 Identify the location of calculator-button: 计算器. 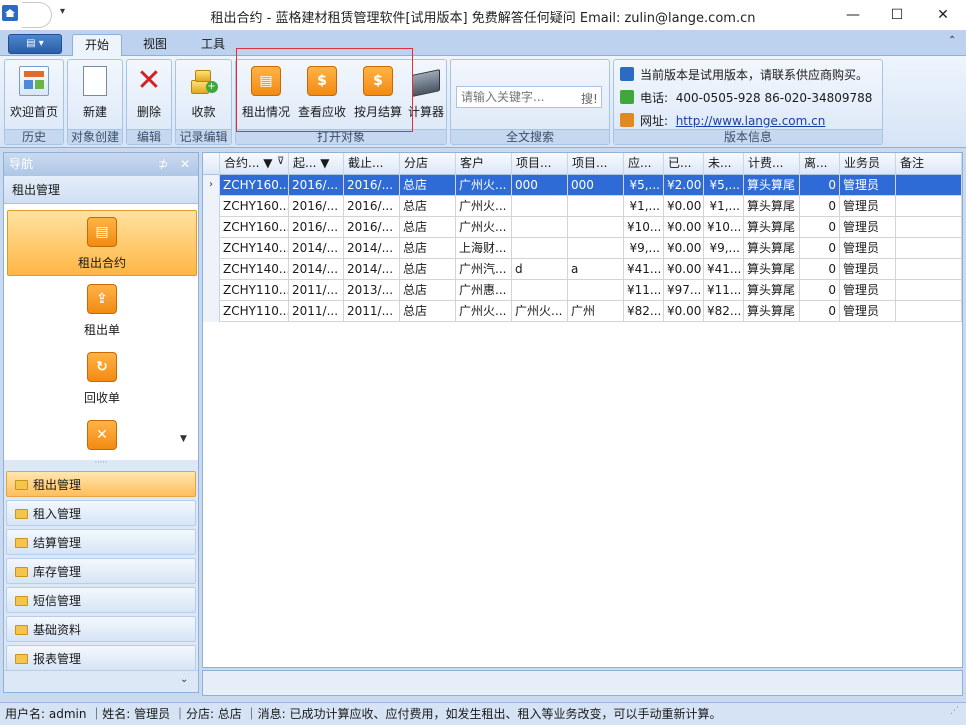
(426, 95).